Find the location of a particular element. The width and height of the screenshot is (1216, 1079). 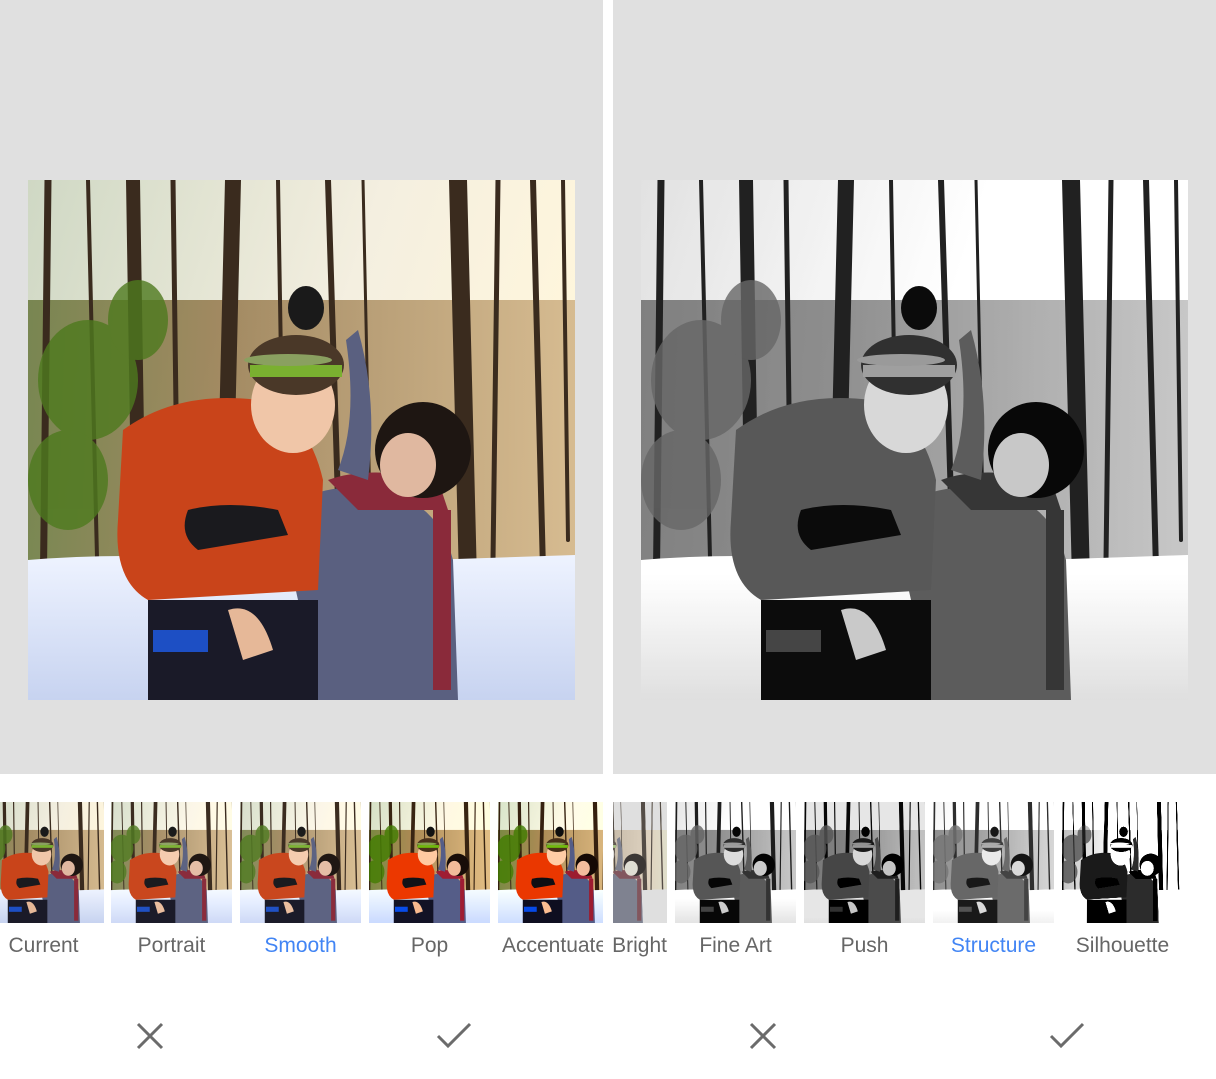

filter-push: Push is located at coordinates (864, 887).